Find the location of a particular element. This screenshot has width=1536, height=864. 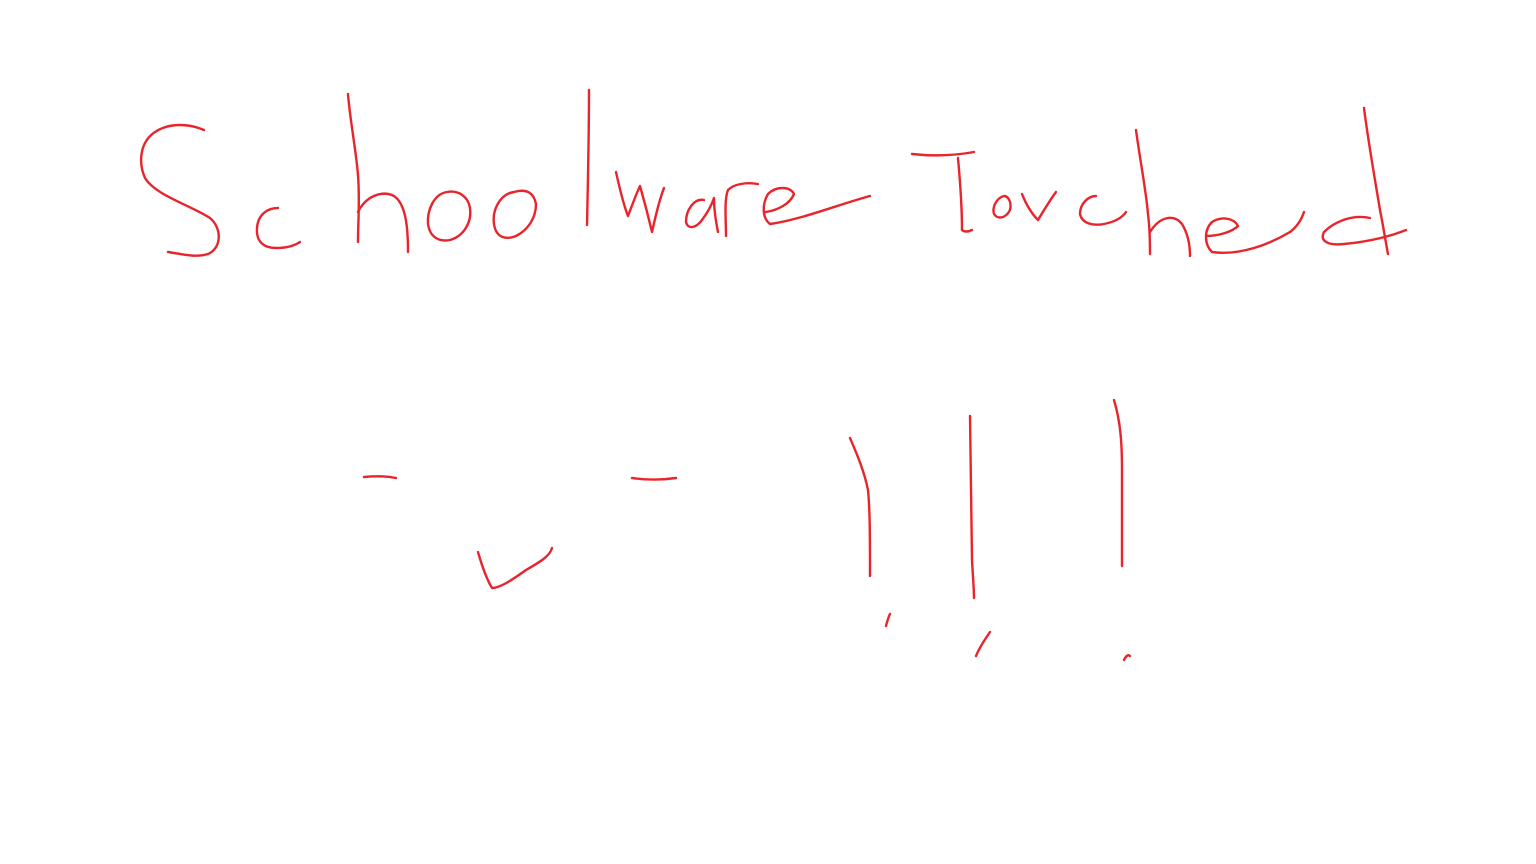

tear-1-stroke is located at coordinates (860, 507).